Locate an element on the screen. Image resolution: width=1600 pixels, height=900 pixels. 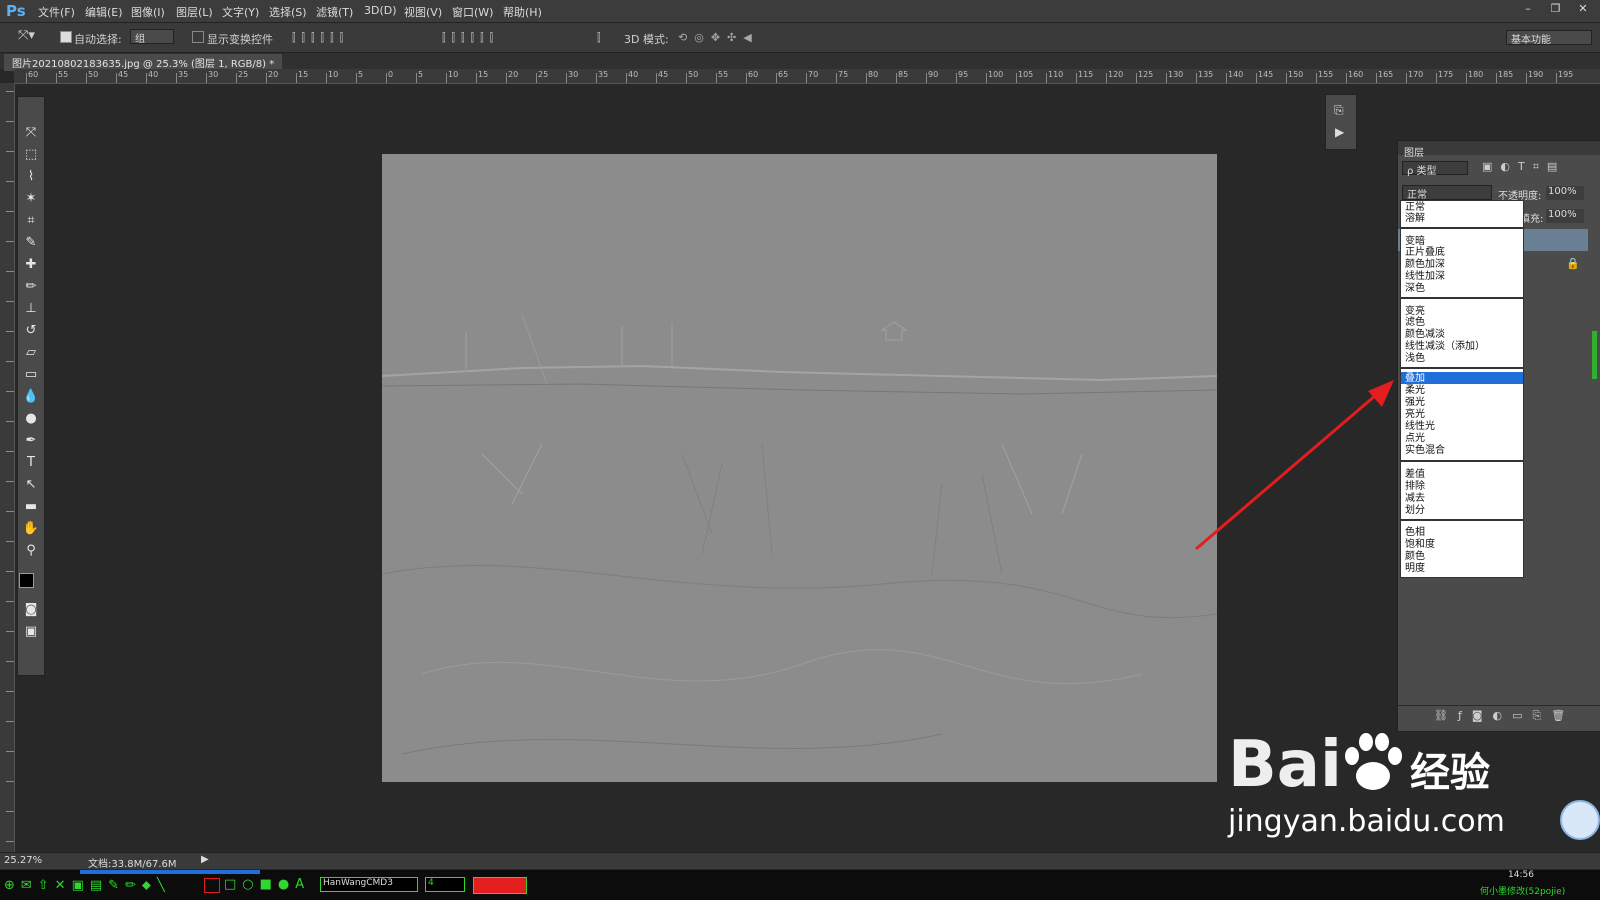
blend-linear-burn: 线性加深 is located at coordinates (1425, 276).